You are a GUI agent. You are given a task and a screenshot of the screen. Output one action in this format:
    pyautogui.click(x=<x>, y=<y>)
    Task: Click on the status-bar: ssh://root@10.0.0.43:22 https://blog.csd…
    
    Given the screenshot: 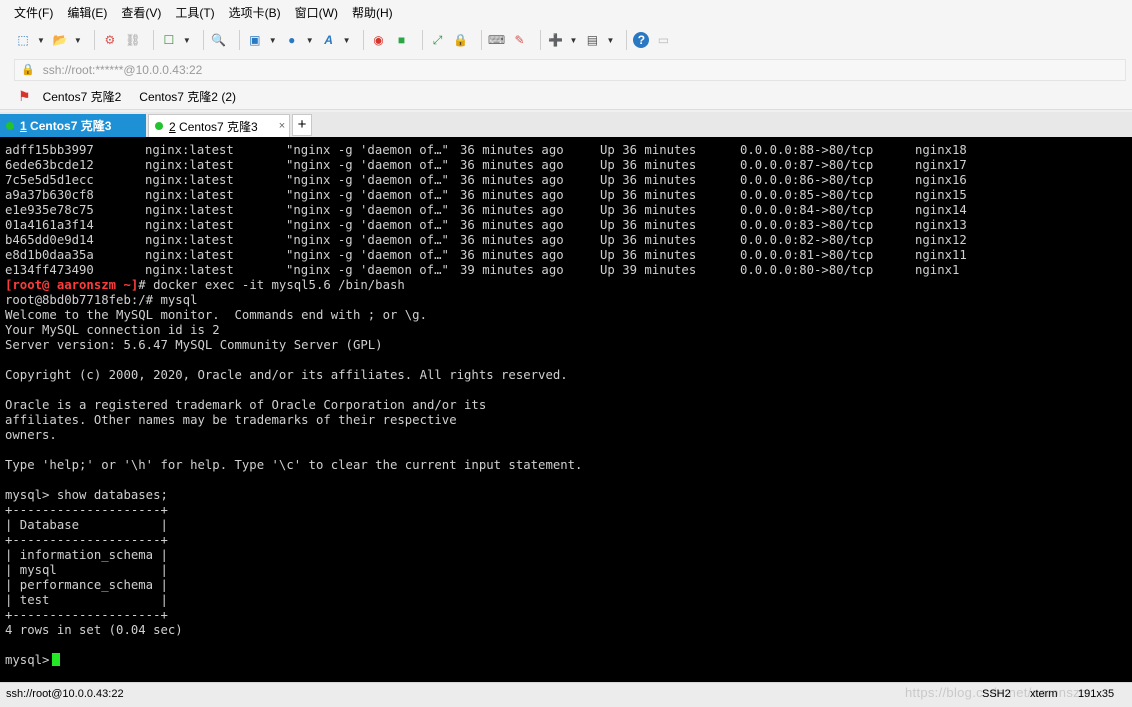 What is the action you would take?
    pyautogui.click(x=566, y=694)
    